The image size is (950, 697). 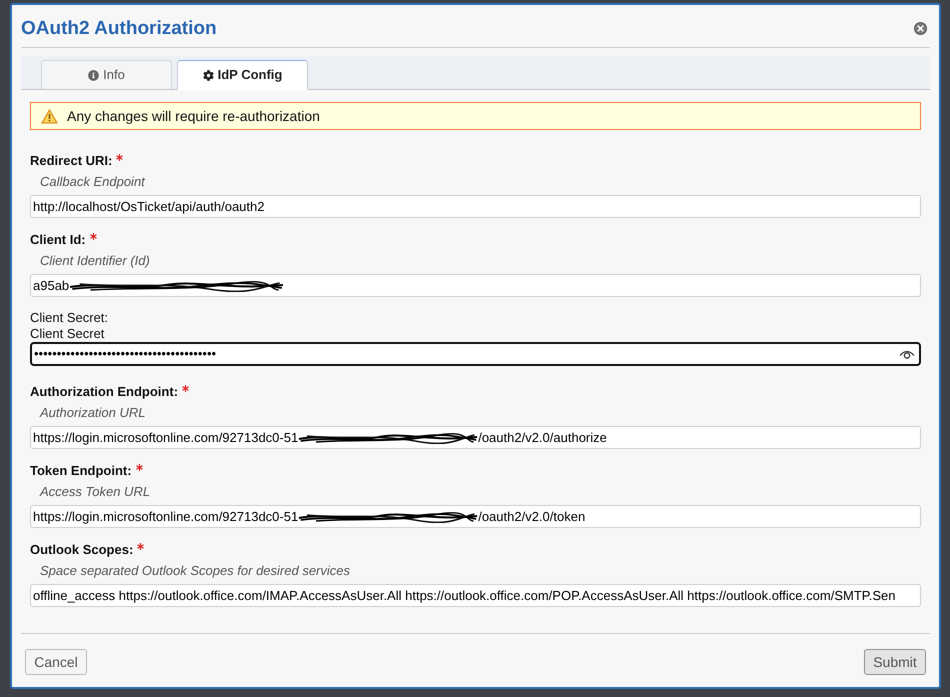 I want to click on field-label: Token Endpoint:, so click(x=81, y=471).